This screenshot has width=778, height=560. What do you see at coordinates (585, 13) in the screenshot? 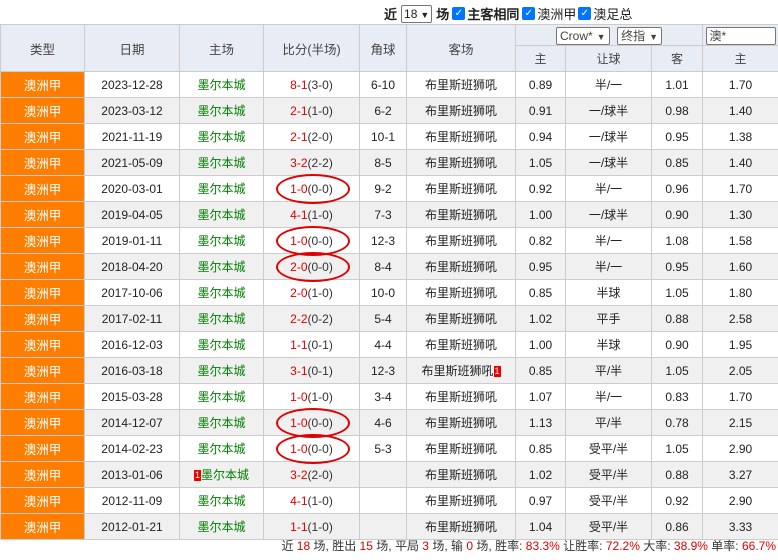
I see `cup-filter-checkbox: ✓` at bounding box center [585, 13].